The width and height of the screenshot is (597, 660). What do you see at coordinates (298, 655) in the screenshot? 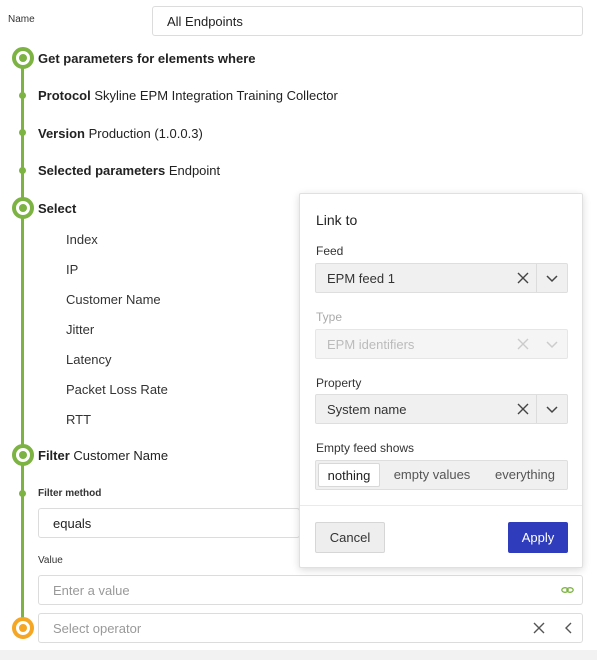
I see `bottom-bar` at bounding box center [298, 655].